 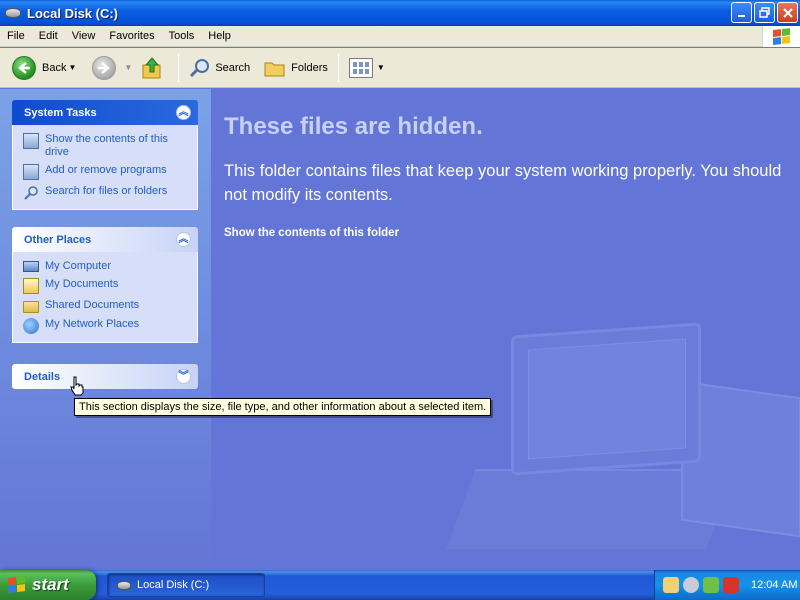 I want to click on other-places-header: Other Places ︽, so click(x=105, y=239).